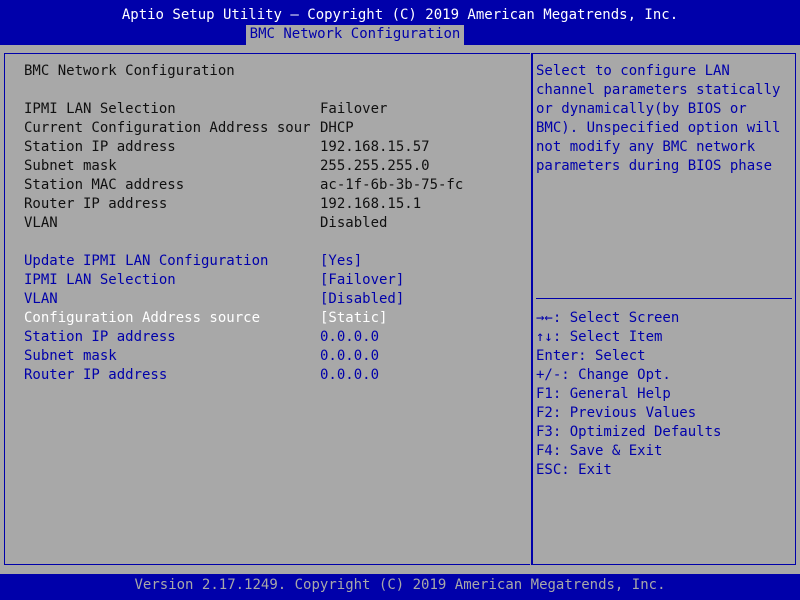 The height and width of the screenshot is (600, 800). What do you see at coordinates (371, 204) in the screenshot?
I see `info-value-router-ip: 192.168.15.1` at bounding box center [371, 204].